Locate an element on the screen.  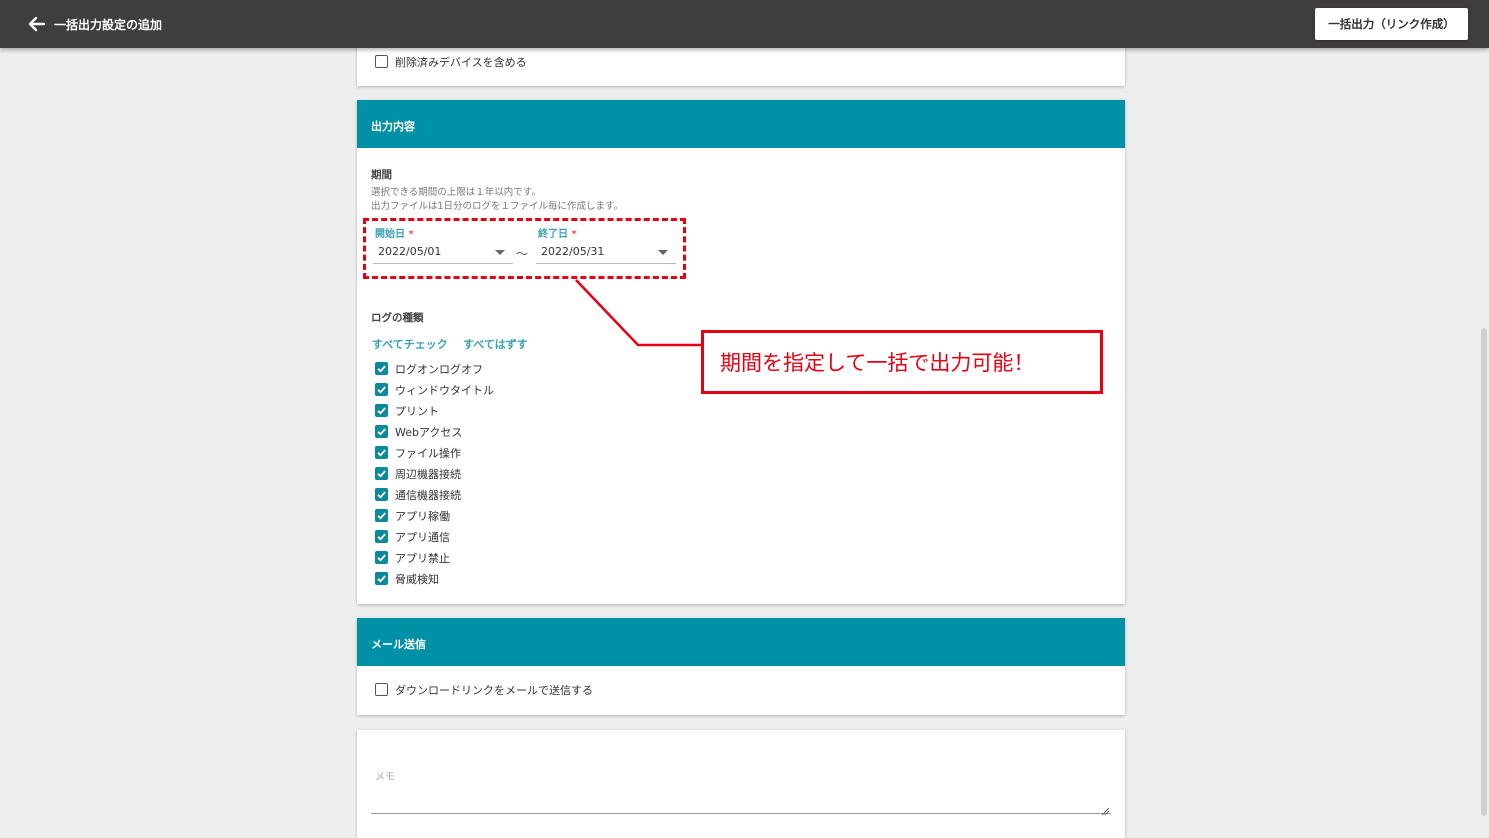
log-type-label: ログオンログオフ is located at coordinates (439, 369).